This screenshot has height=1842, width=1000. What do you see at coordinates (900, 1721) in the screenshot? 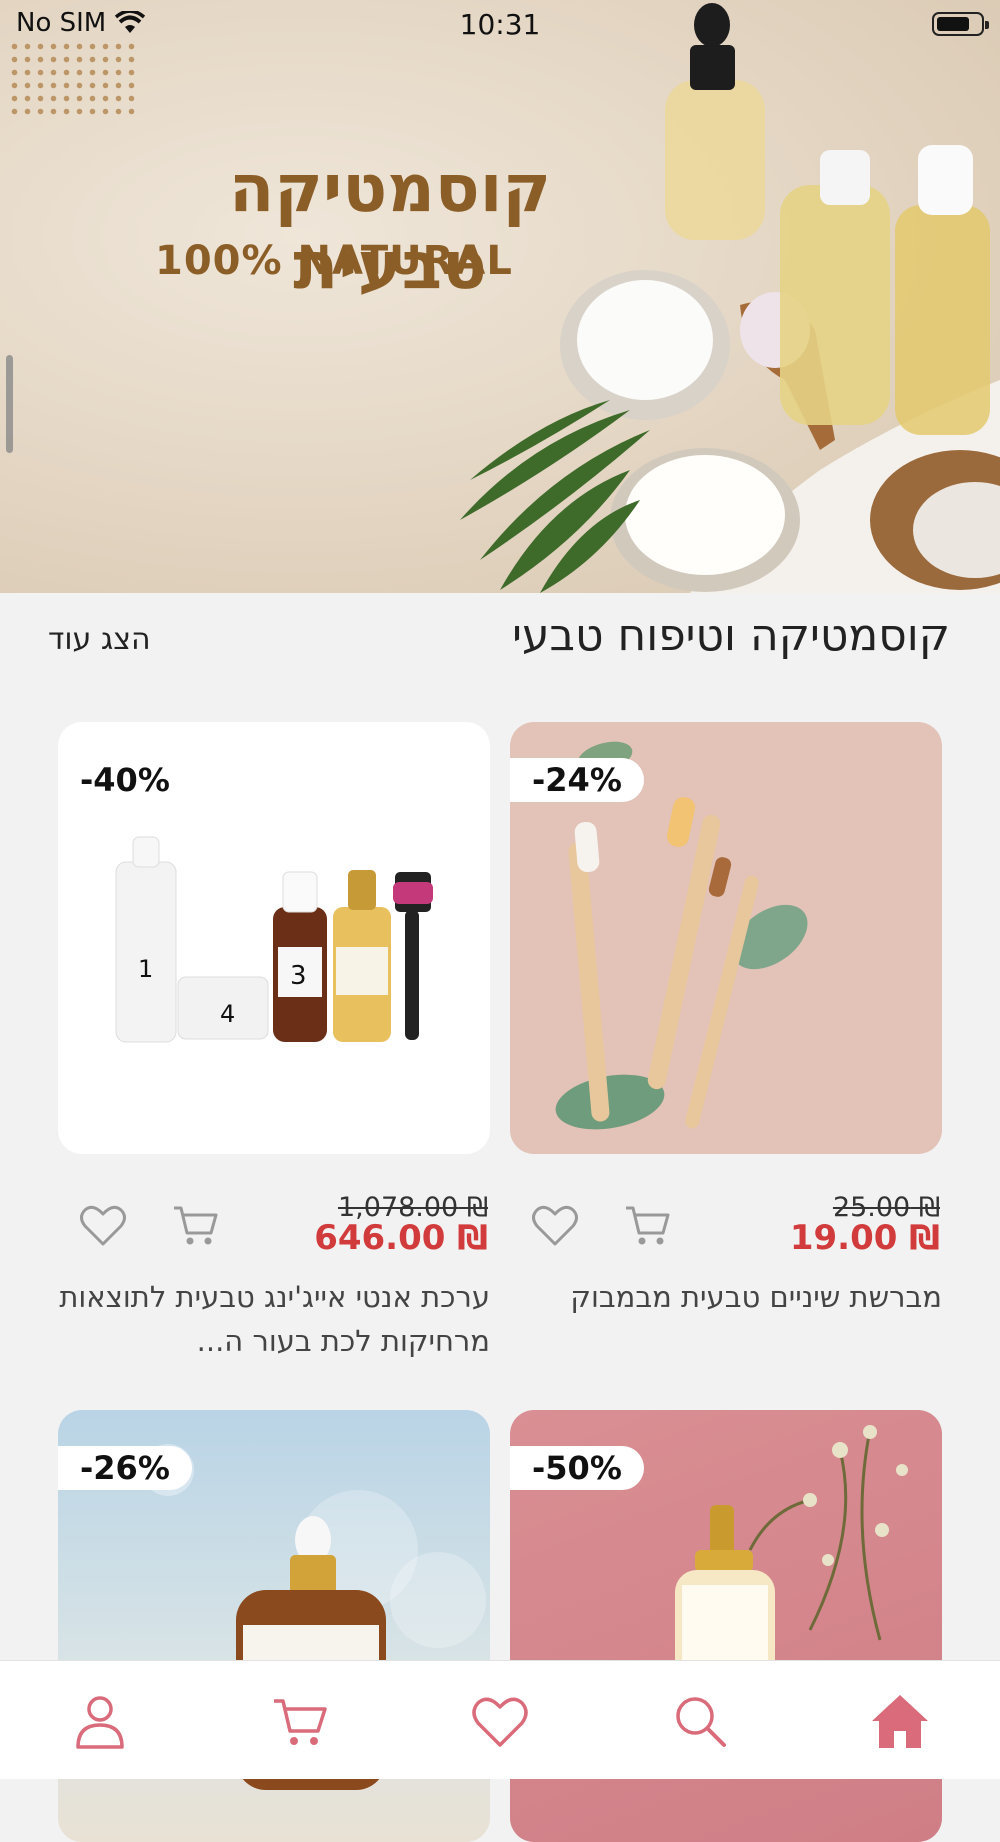
I see `home-icon` at bounding box center [900, 1721].